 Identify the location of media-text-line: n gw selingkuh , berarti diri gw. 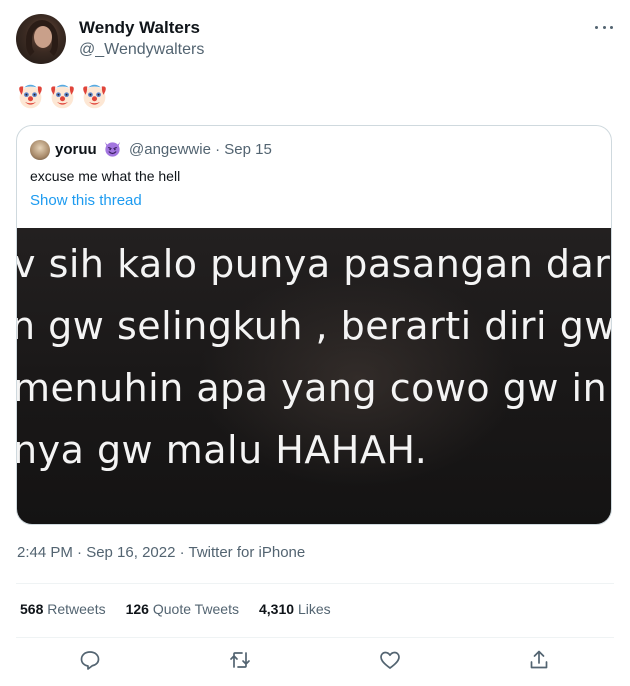
(314, 326).